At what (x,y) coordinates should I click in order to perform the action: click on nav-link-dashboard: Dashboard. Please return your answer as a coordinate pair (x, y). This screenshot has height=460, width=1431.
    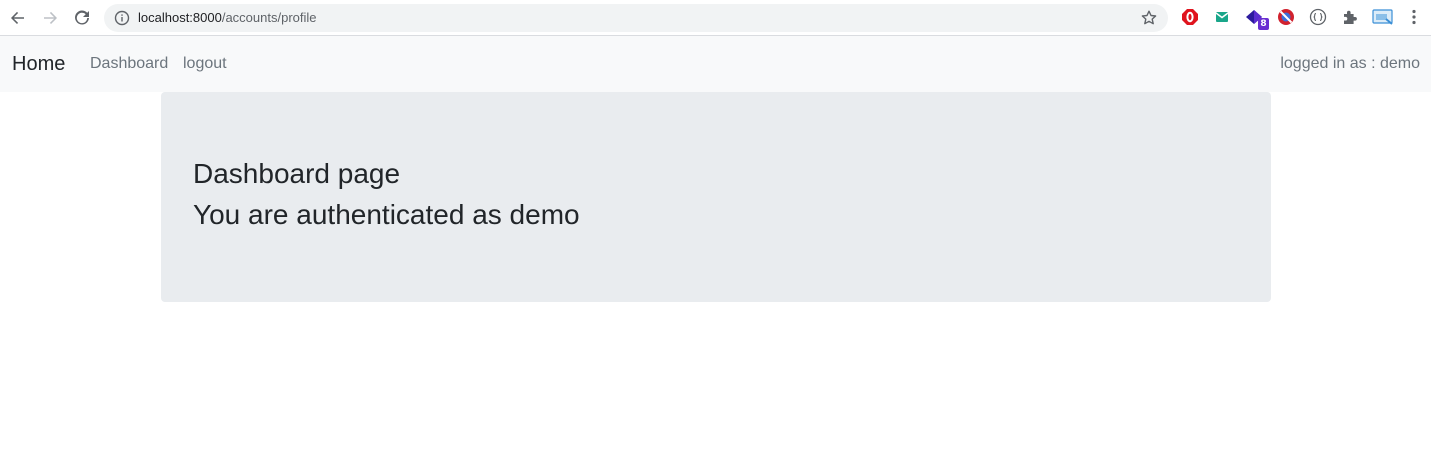
    Looking at the image, I should click on (129, 64).